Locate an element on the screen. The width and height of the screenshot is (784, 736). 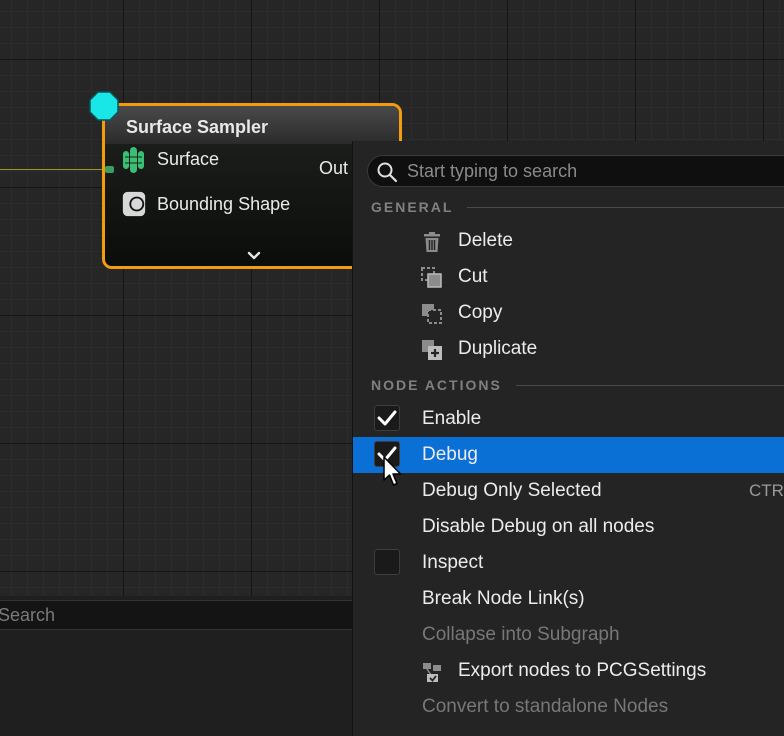
pin-row-bounding-shape: Bounding Shape is located at coordinates (197, 204).